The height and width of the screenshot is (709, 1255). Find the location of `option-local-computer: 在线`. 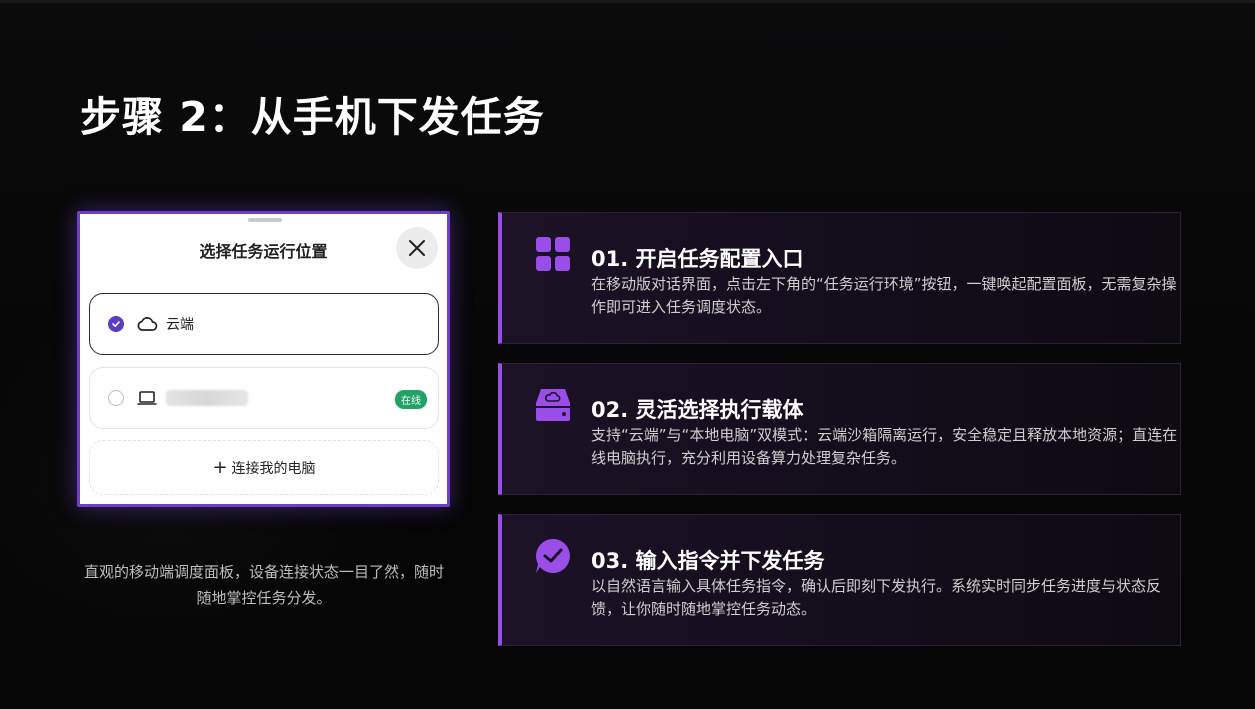

option-local-computer: 在线 is located at coordinates (264, 398).